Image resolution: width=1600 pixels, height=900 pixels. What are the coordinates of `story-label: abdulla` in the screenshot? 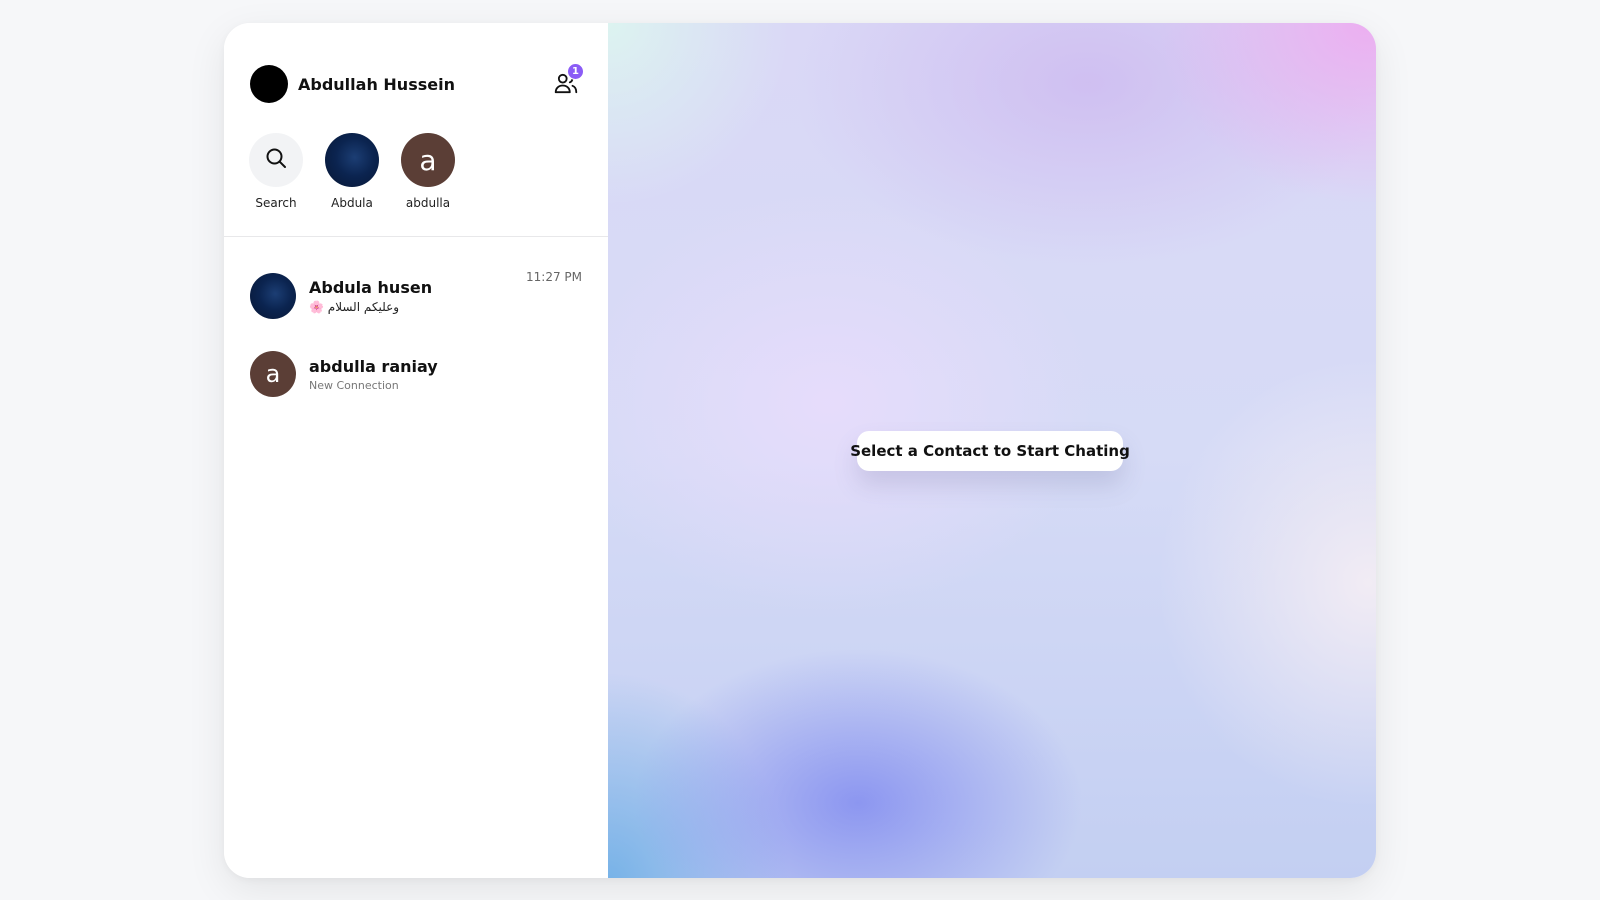 It's located at (428, 203).